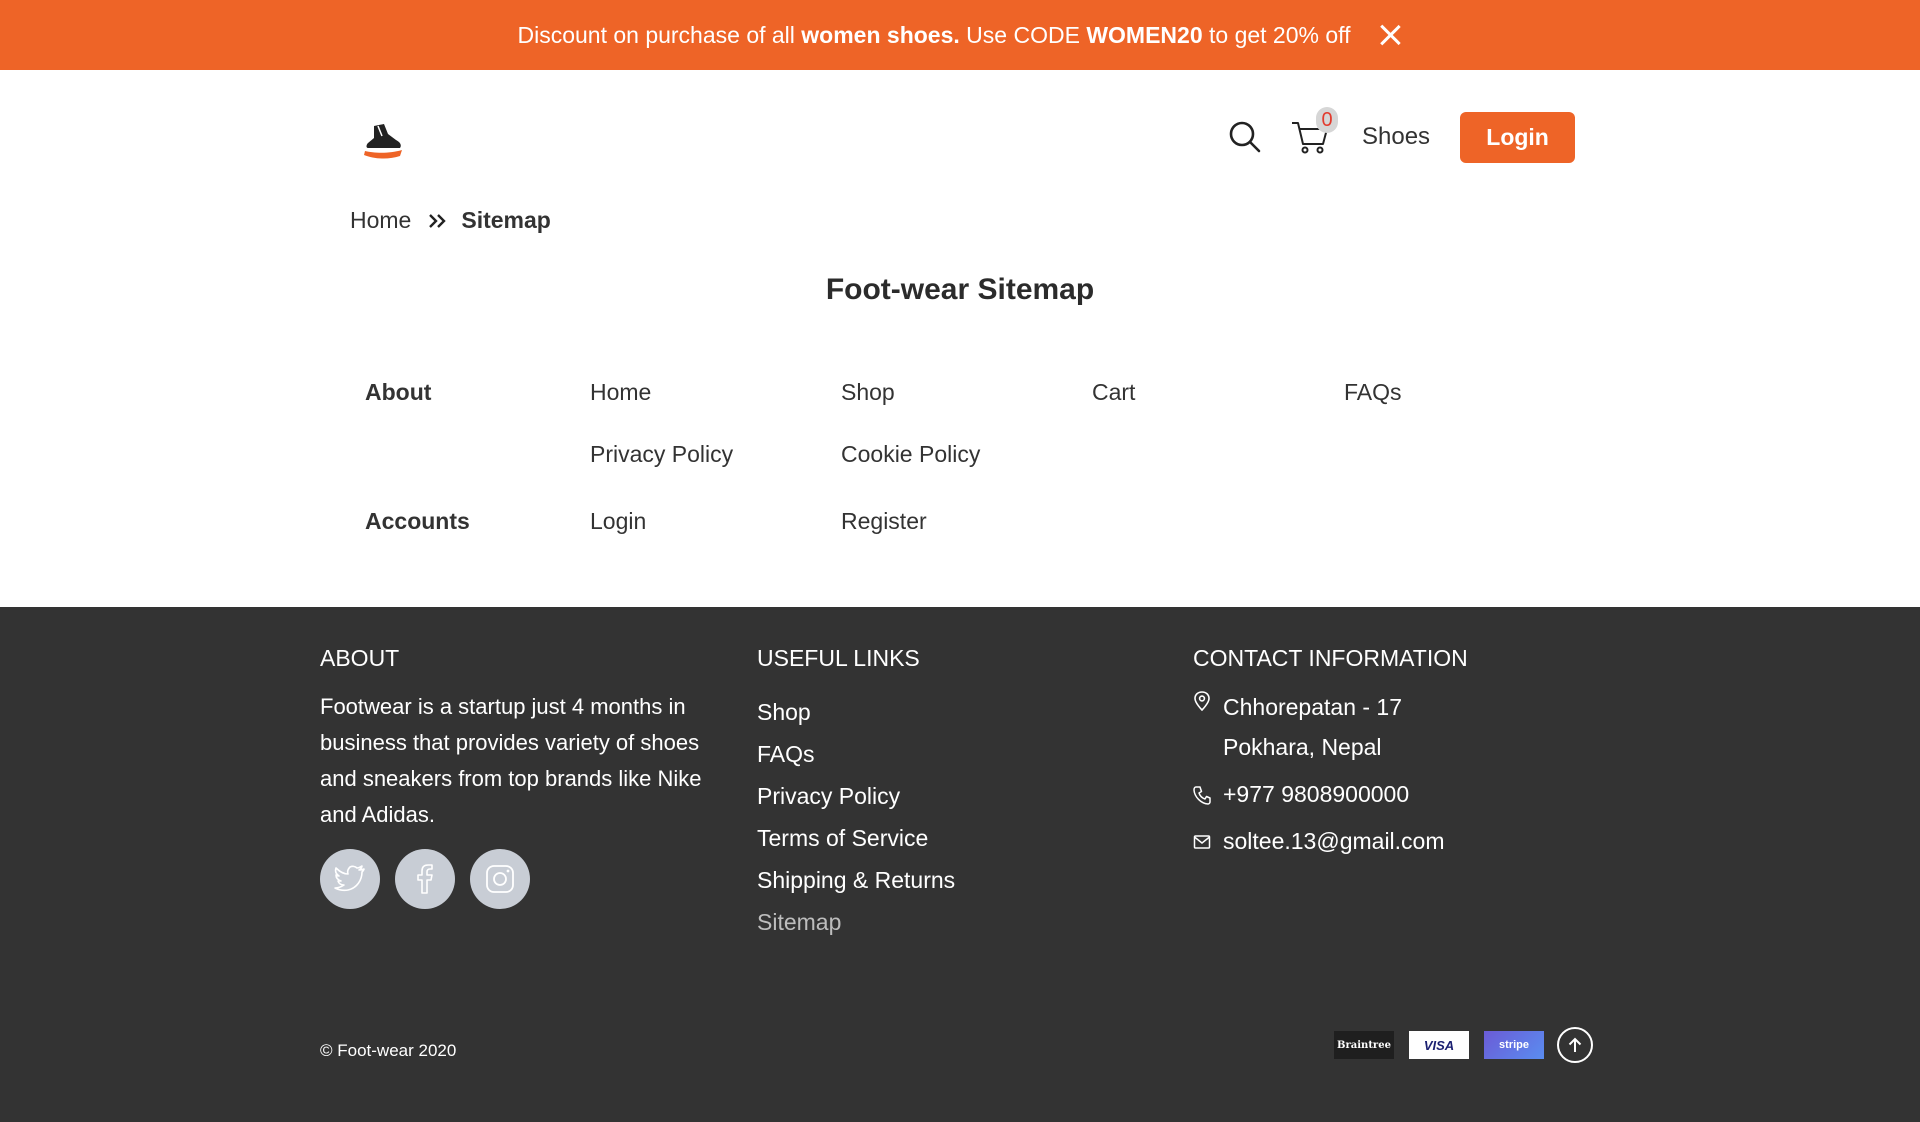  I want to click on close-icon, so click(1390, 35).